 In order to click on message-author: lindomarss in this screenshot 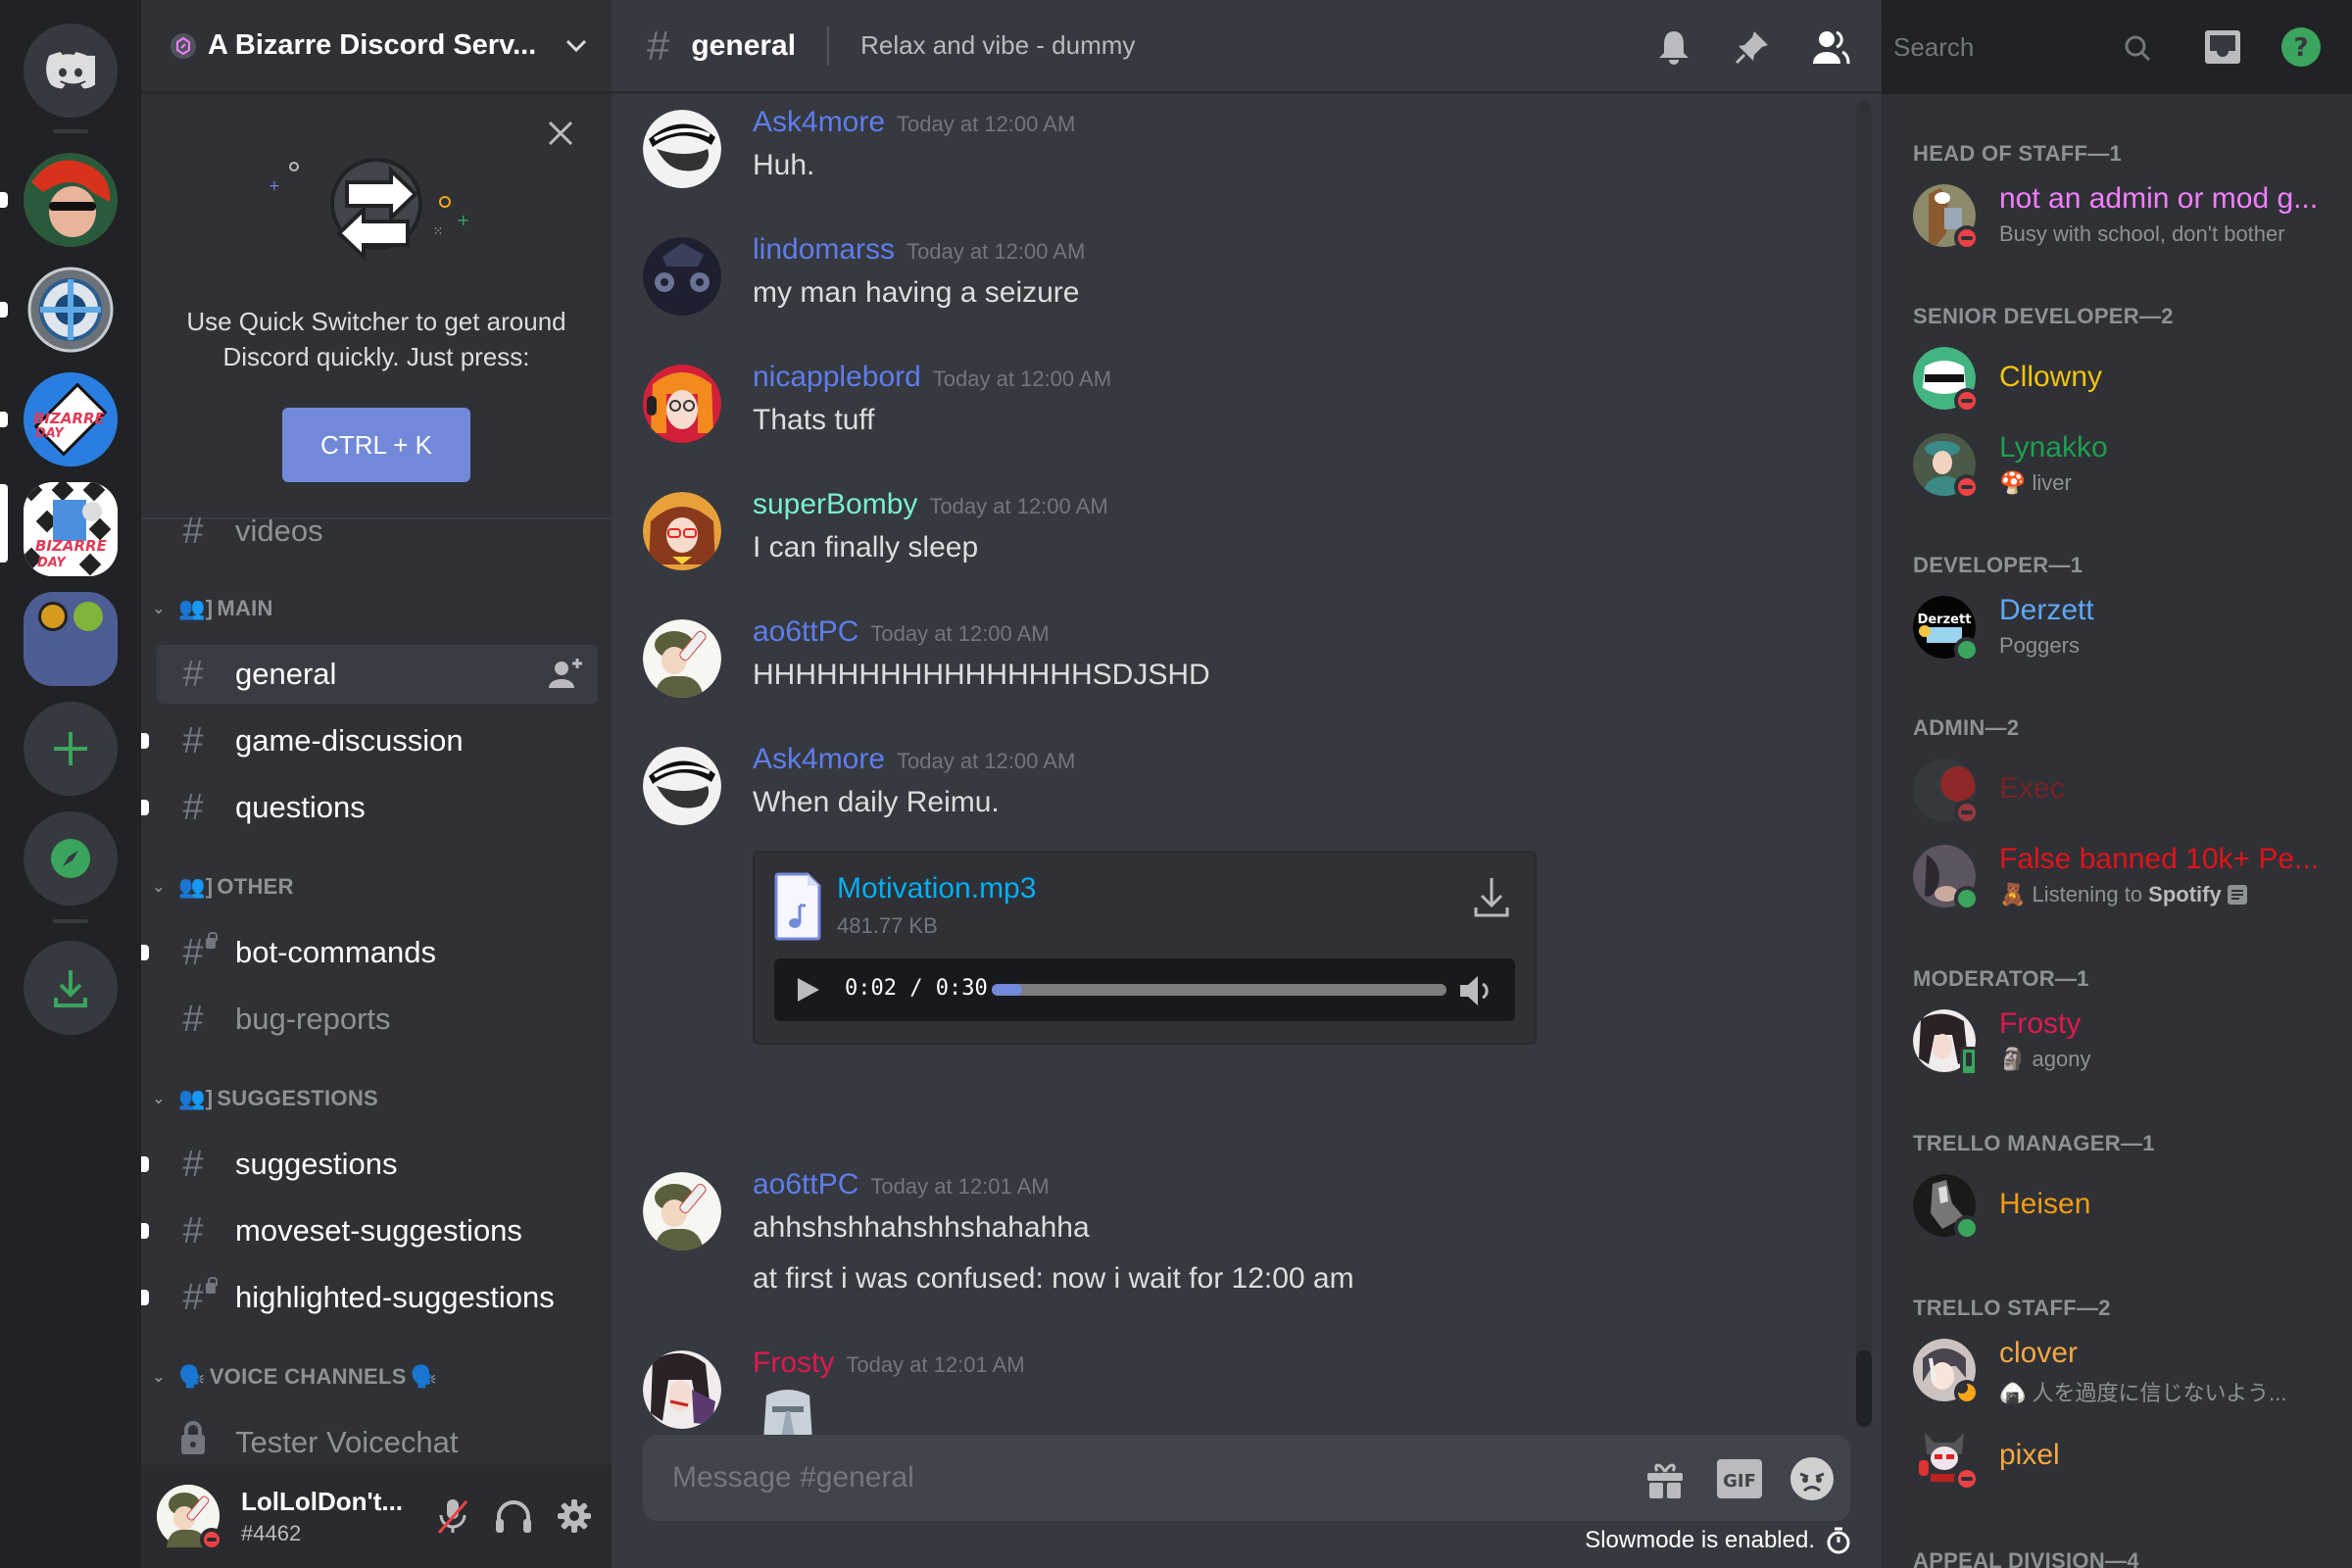, I will do `click(824, 249)`.